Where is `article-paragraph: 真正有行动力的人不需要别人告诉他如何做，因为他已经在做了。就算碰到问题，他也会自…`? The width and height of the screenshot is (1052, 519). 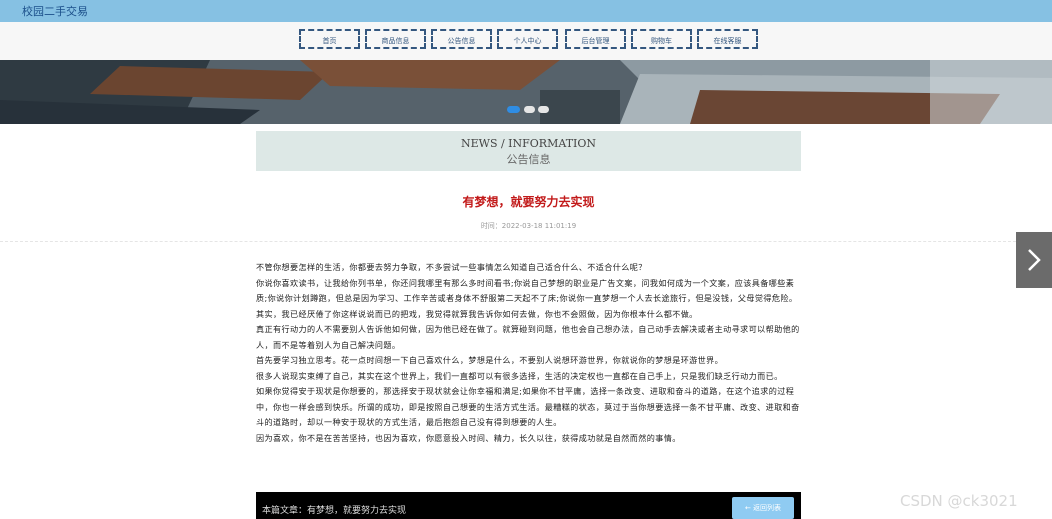 article-paragraph: 真正有行动力的人不需要别人告诉他如何做，因为他已经在做了。就算碰到问题，他也会自… is located at coordinates (528, 337).